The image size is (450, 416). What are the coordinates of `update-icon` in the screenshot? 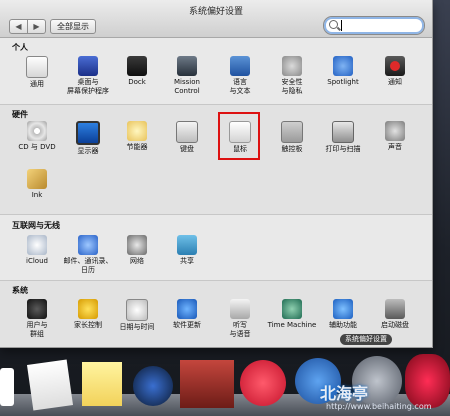 It's located at (187, 309).